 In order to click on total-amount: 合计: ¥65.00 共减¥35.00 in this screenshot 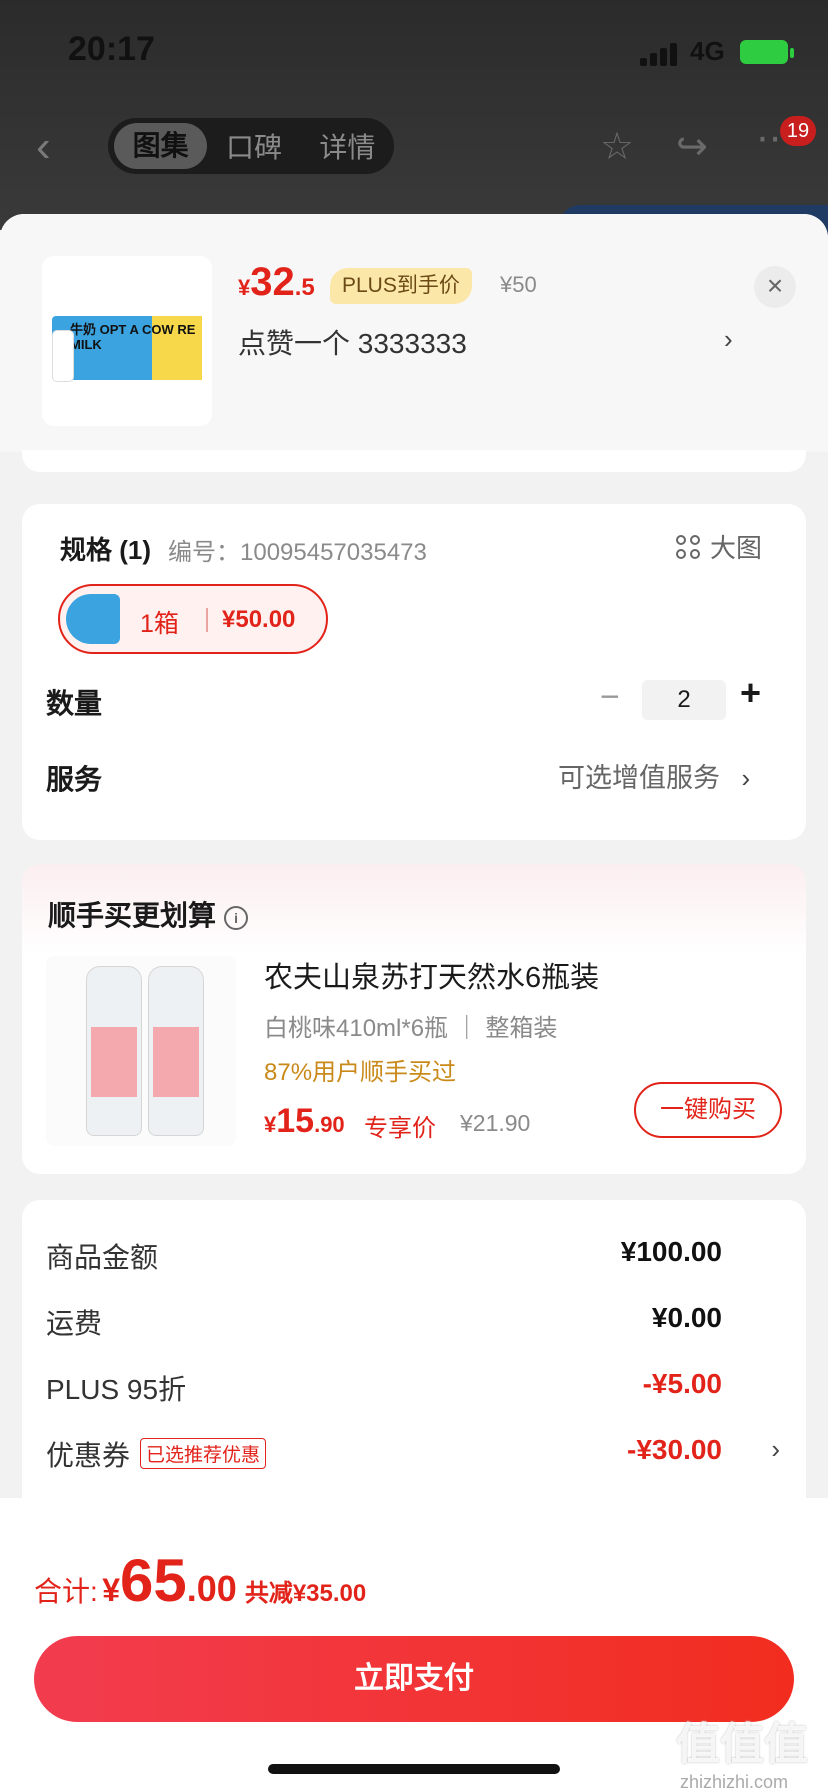, I will do `click(200, 1580)`.